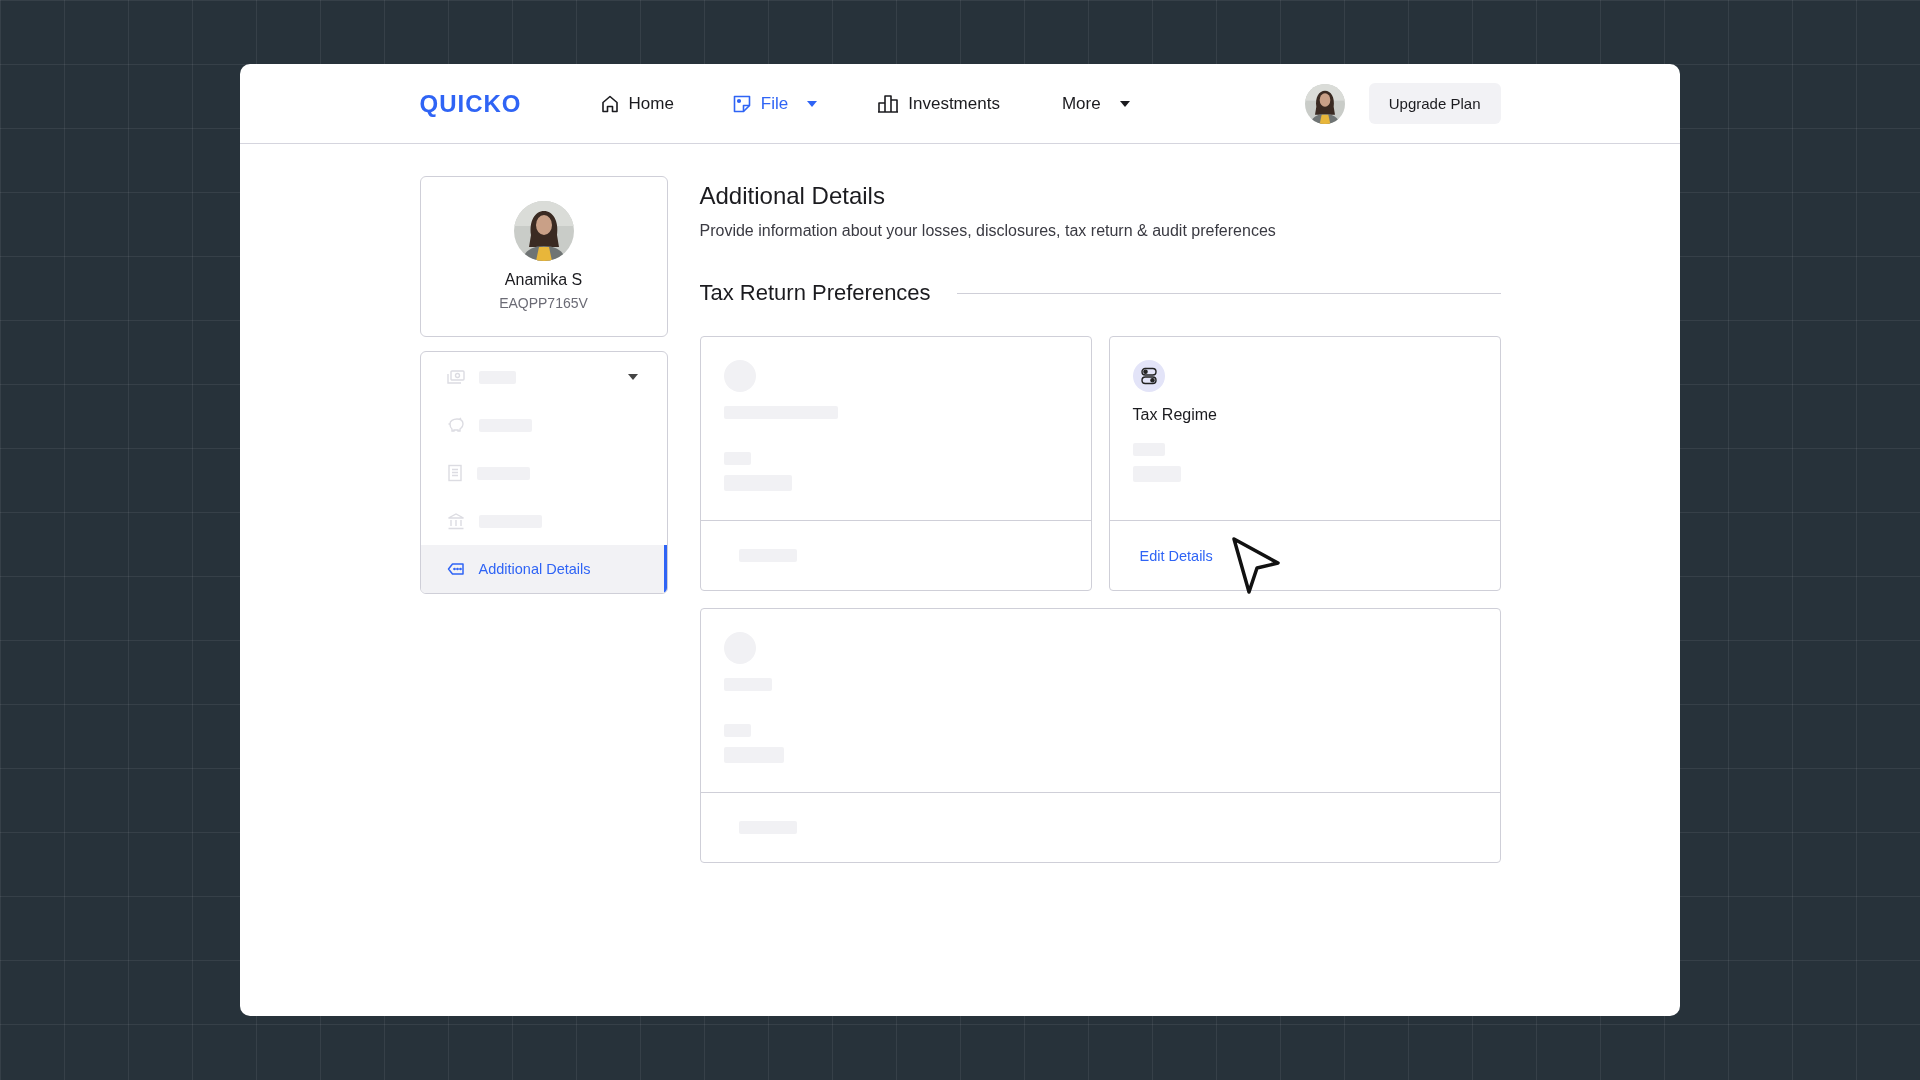 The width and height of the screenshot is (1920, 1080). Describe the element at coordinates (741, 103) in the screenshot. I see `note-icon` at that location.